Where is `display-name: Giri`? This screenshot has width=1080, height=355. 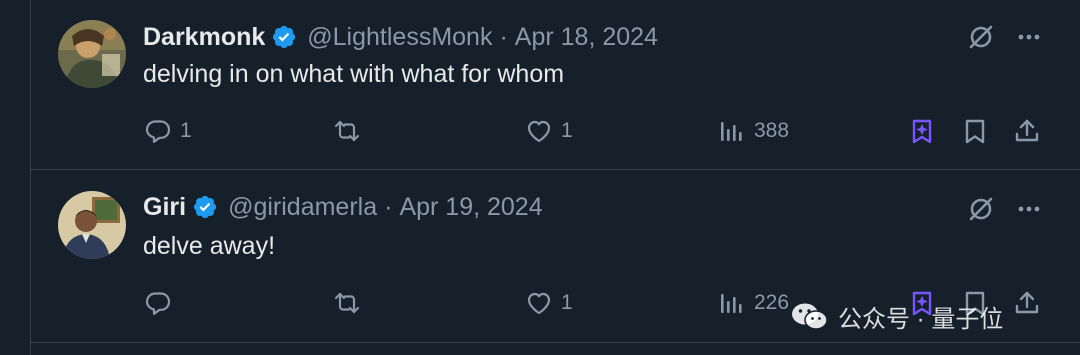 display-name: Giri is located at coordinates (164, 207).